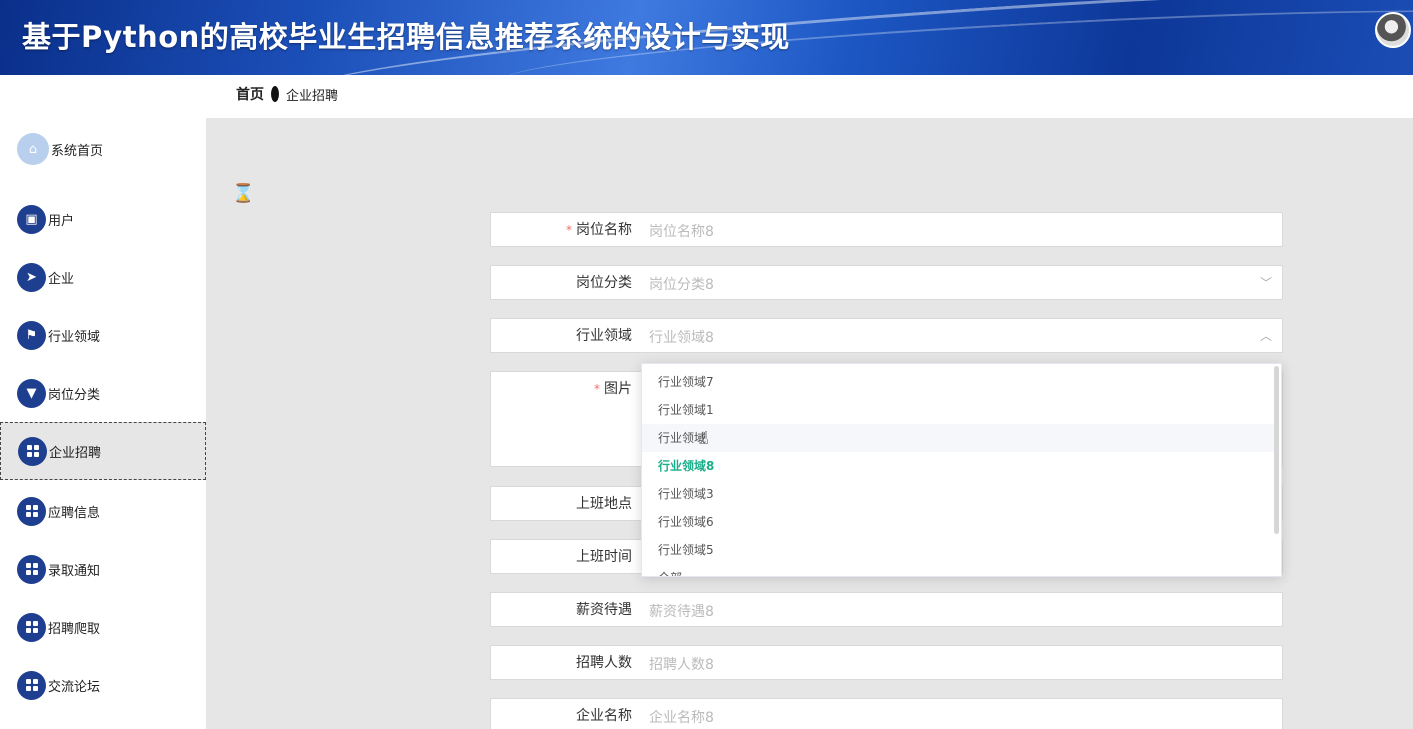  What do you see at coordinates (31, 335) in the screenshot?
I see `flag-icon: ⚑` at bounding box center [31, 335].